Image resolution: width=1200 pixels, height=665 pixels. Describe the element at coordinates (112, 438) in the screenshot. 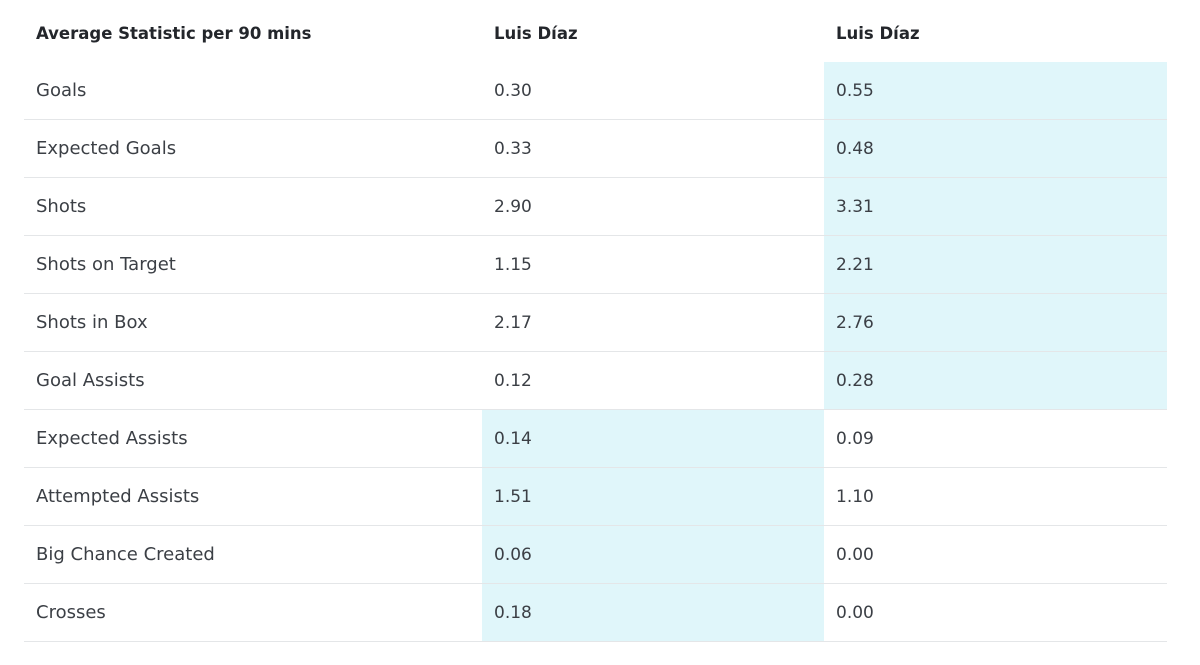

I see `stat-name: Expected Assists` at that location.